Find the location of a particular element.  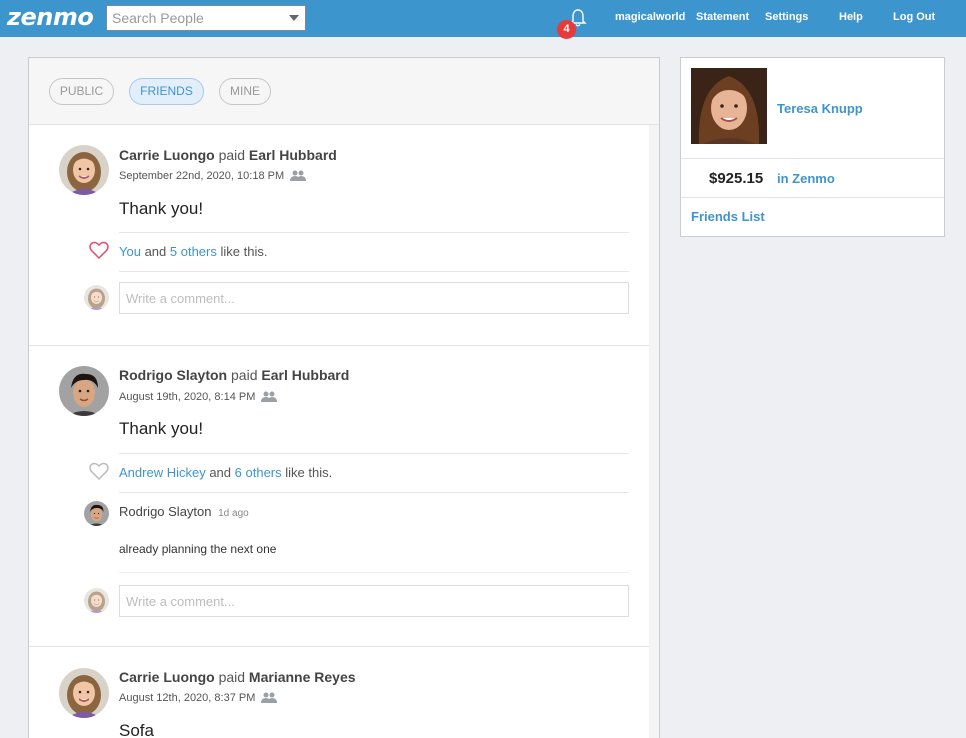

tab-friends: FRIENDS is located at coordinates (166, 91).